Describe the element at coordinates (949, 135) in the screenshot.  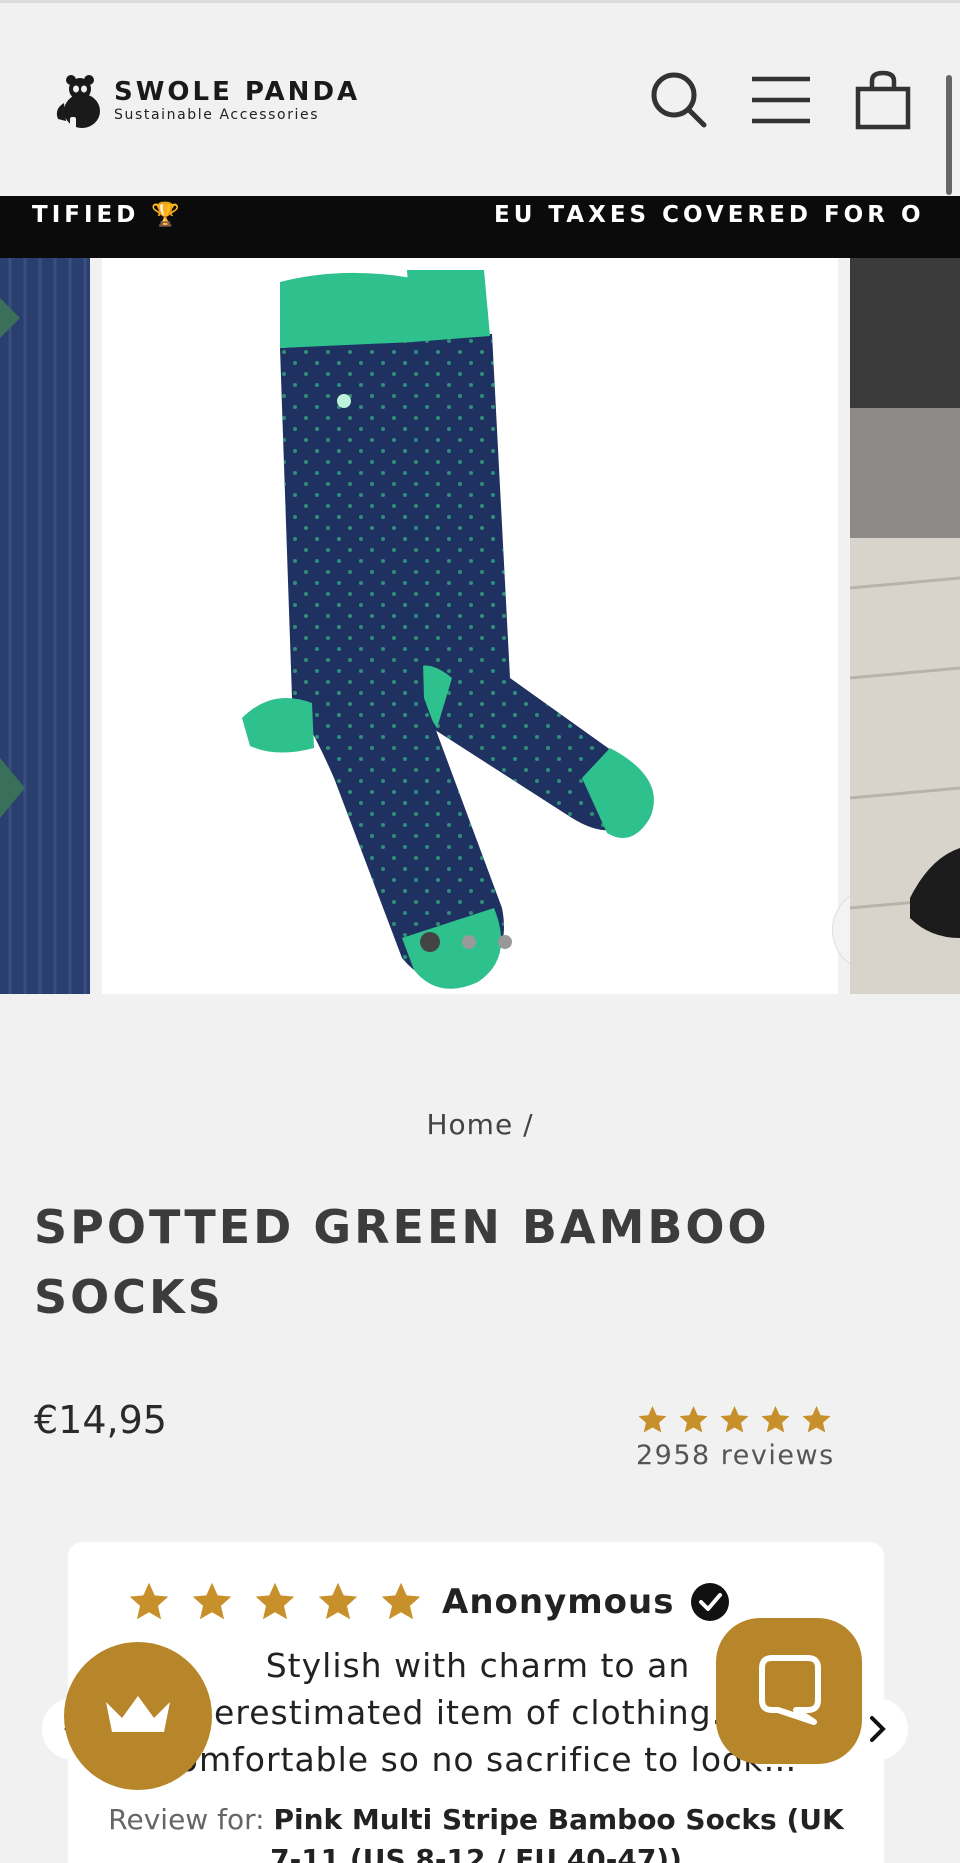
I see `page-scrollbar` at that location.